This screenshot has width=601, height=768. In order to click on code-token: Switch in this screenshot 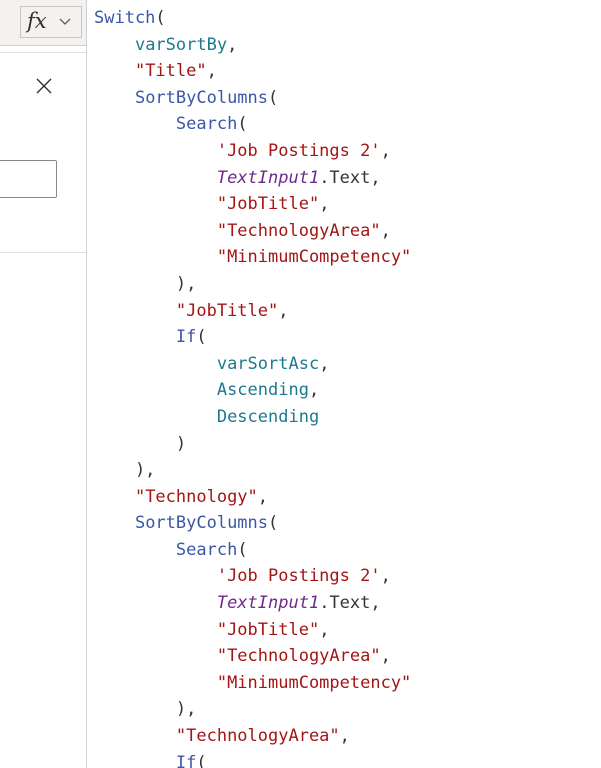, I will do `click(125, 18)`.